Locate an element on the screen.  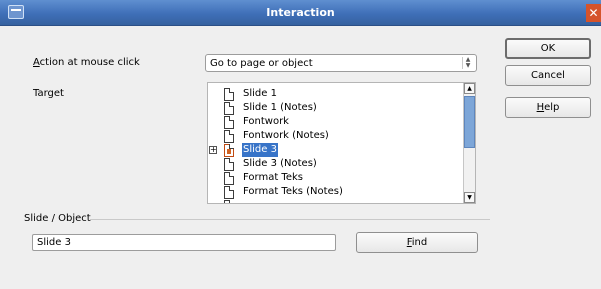
slide-object-input: Slide 3 is located at coordinates (184, 242).